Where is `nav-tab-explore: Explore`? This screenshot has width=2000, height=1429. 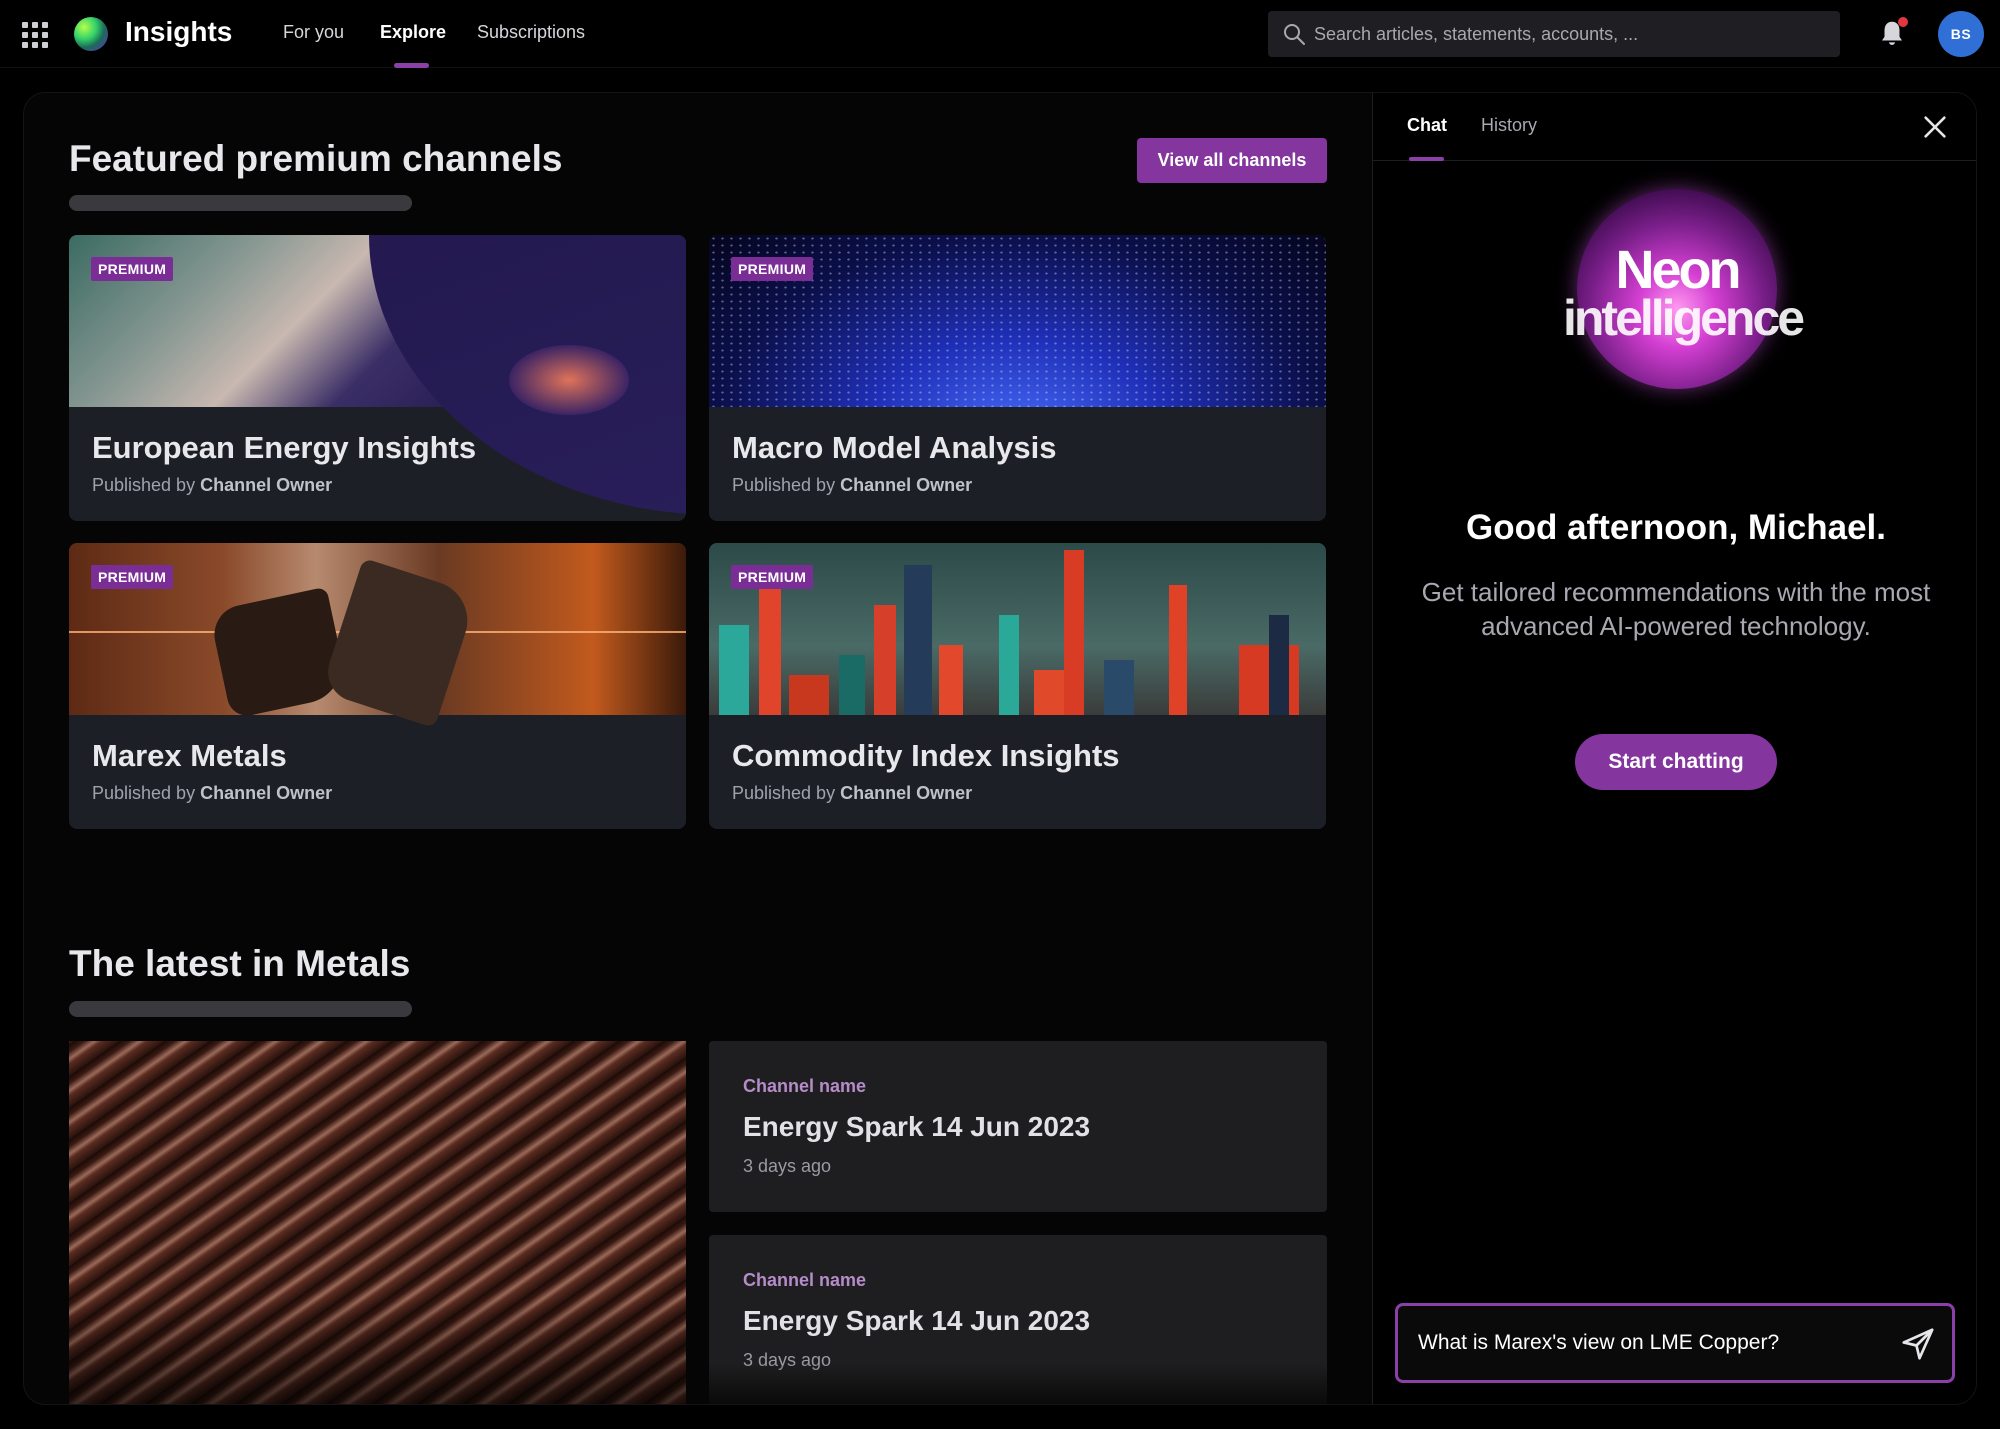
nav-tab-explore: Explore is located at coordinates (413, 45).